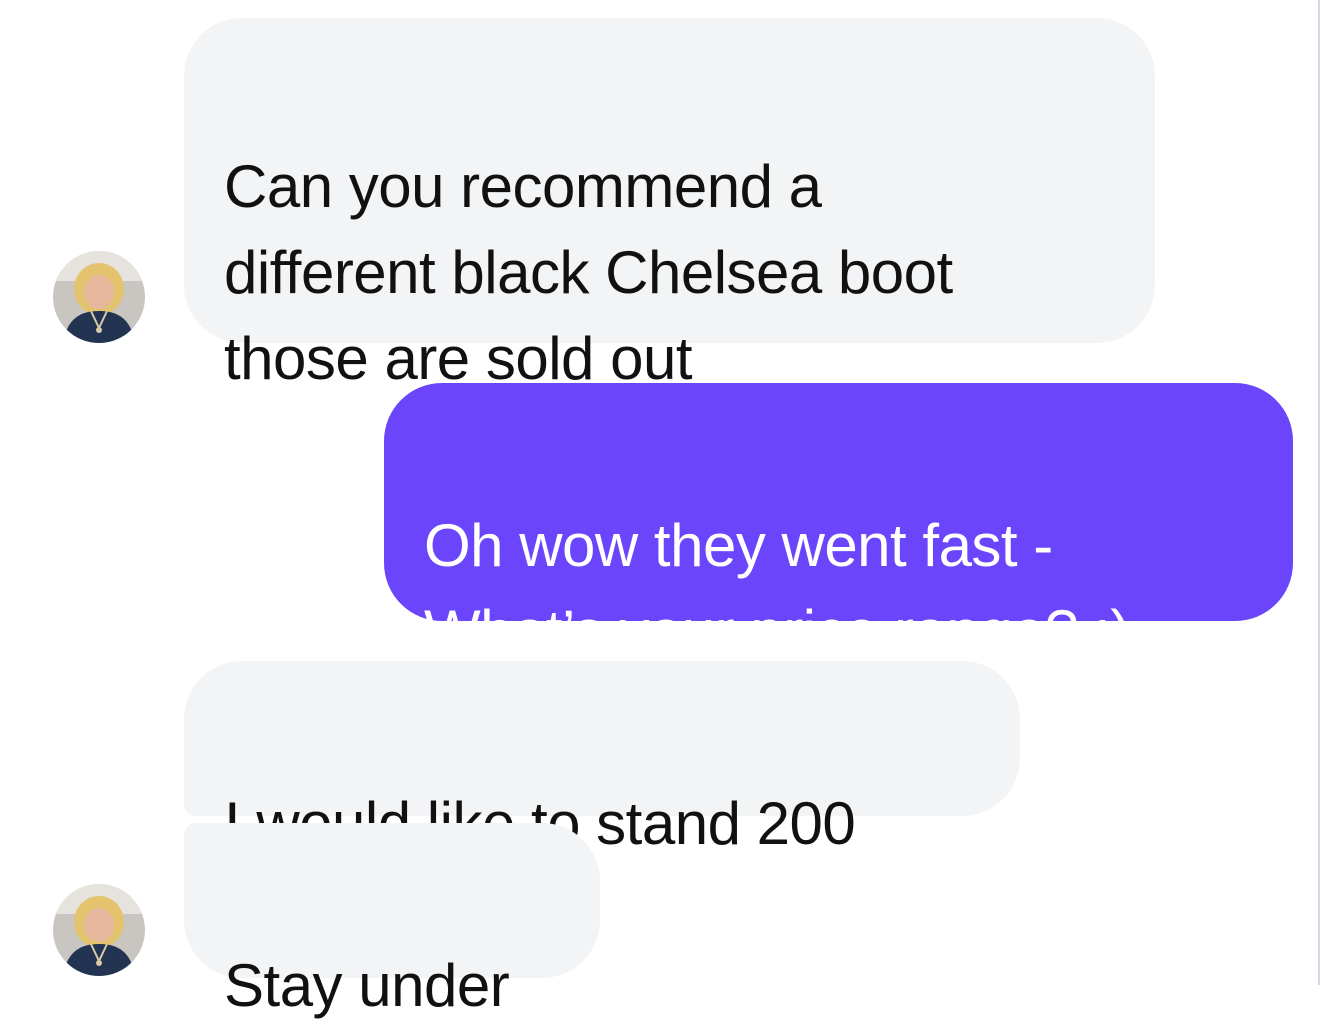  What do you see at coordinates (367, 985) in the screenshot?
I see `message-text: Stay under` at bounding box center [367, 985].